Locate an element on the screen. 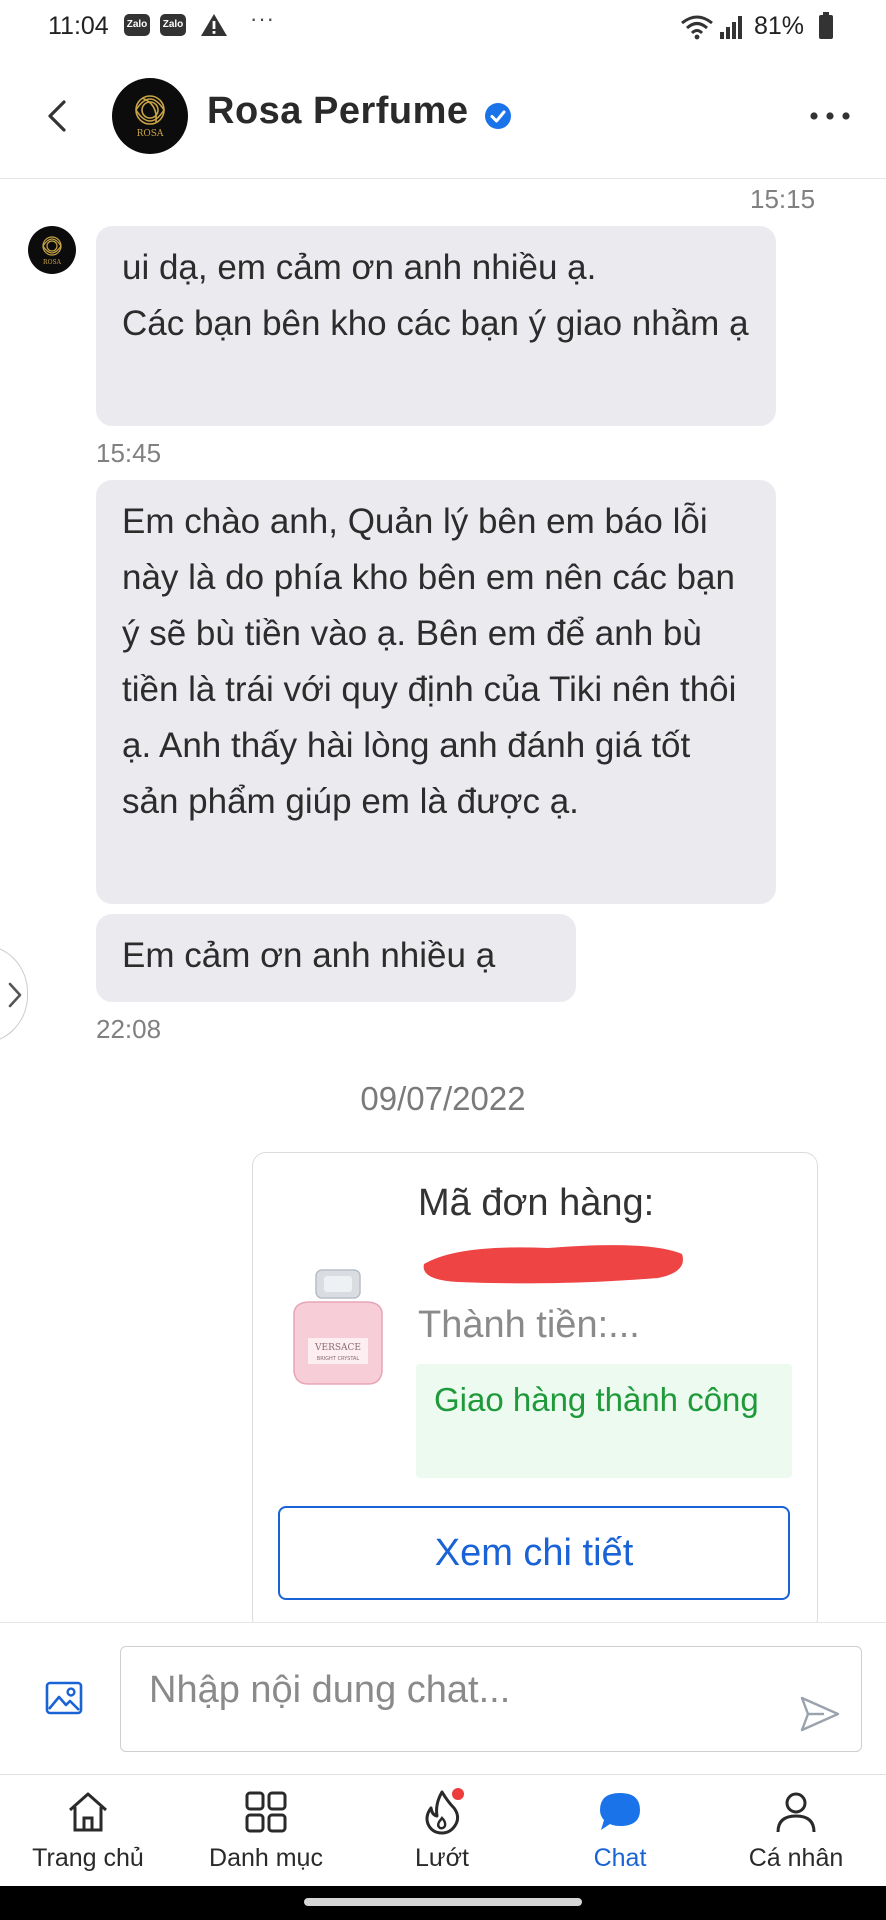 Image resolution: width=886 pixels, height=1920 pixels. send-icon is located at coordinates (820, 1714).